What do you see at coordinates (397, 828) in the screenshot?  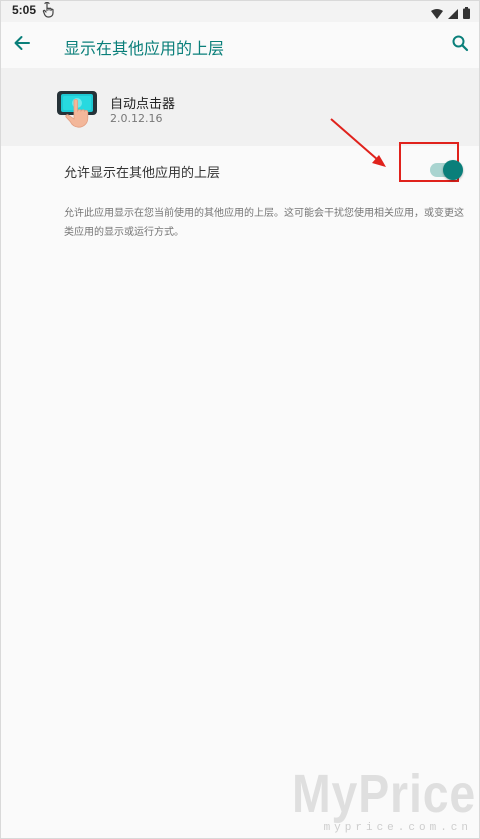 I see `watermark-url: myprice.com.cn` at bounding box center [397, 828].